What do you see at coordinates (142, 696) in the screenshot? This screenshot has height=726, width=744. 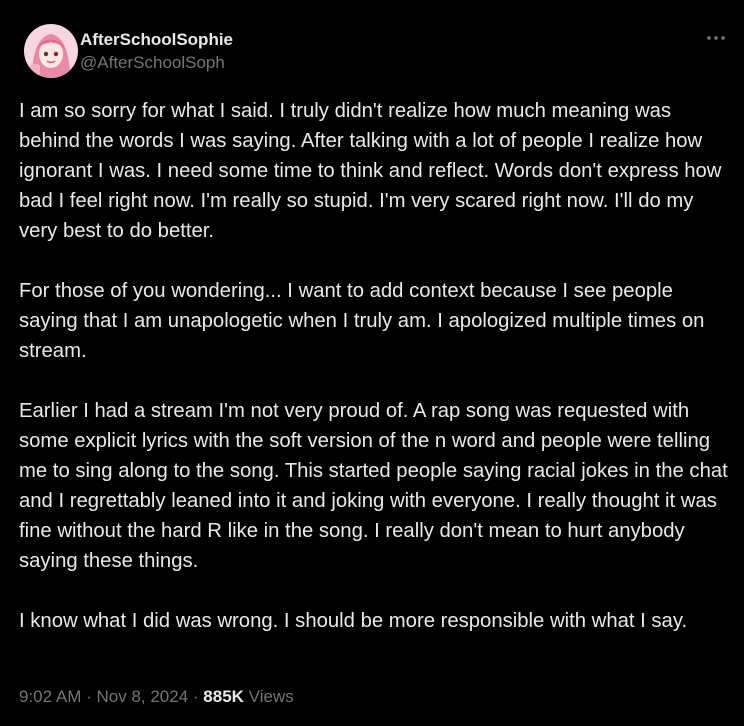 I see `post-date: Nov 8, 2024` at bounding box center [142, 696].